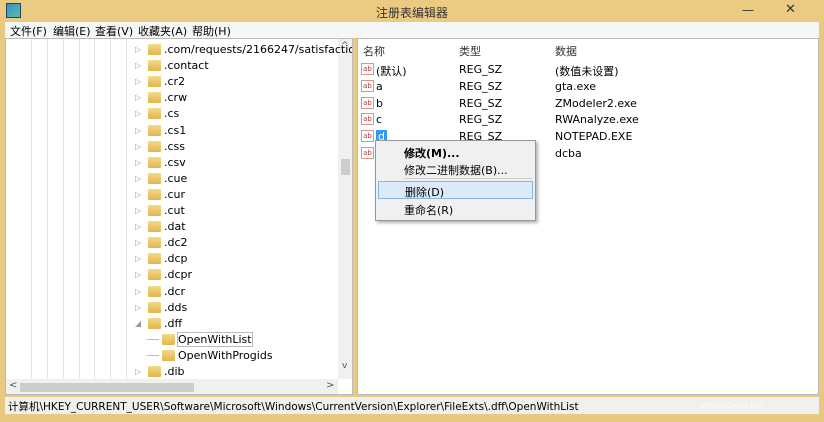 This screenshot has width=824, height=422. Describe the element at coordinates (138, 323) in the screenshot. I see `expand-arrow-icon: ◢` at that location.